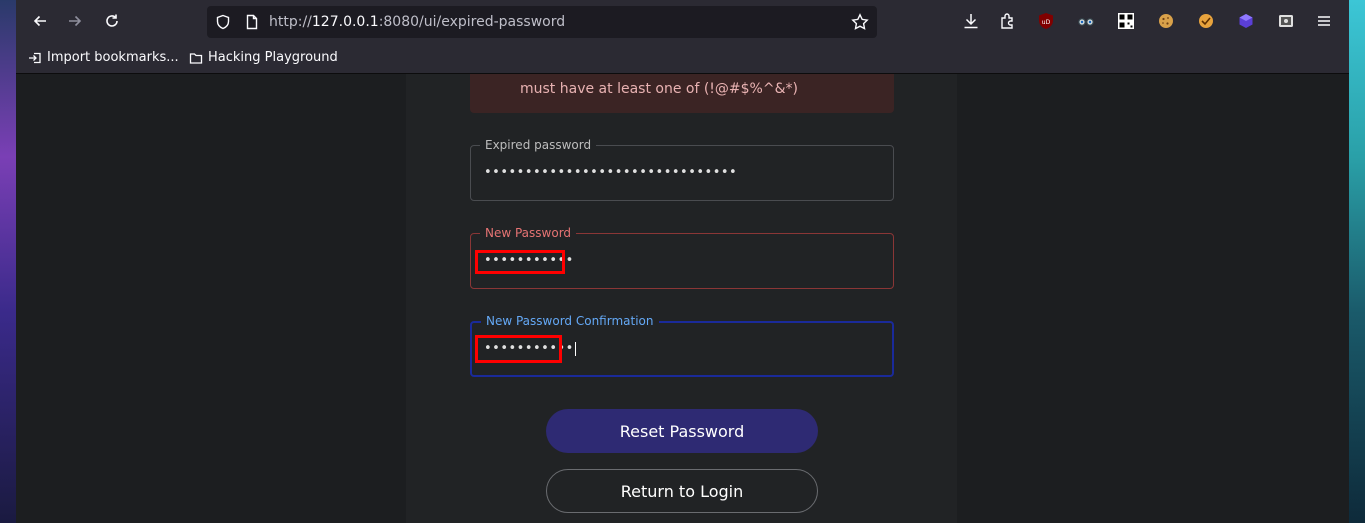  I want to click on svg-text: uD, so click(1046, 22).